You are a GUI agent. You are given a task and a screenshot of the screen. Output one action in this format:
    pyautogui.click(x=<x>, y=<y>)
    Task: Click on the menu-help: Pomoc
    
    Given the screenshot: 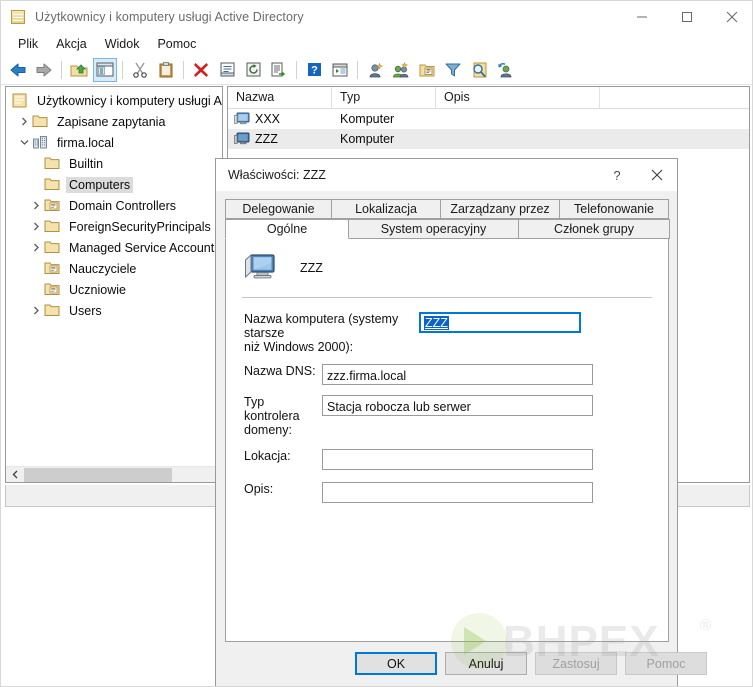 What is the action you would take?
    pyautogui.click(x=176, y=44)
    